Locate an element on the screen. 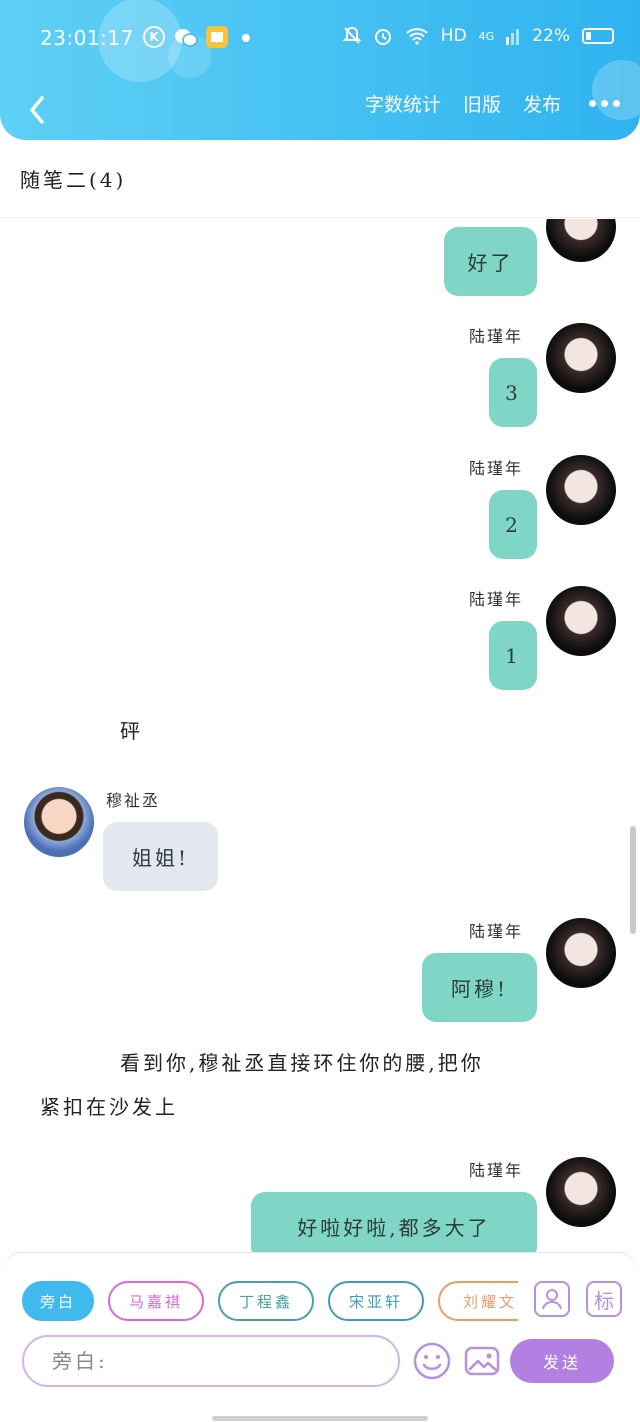 The image size is (640, 1422). message-bubble: 3 is located at coordinates (513, 392).